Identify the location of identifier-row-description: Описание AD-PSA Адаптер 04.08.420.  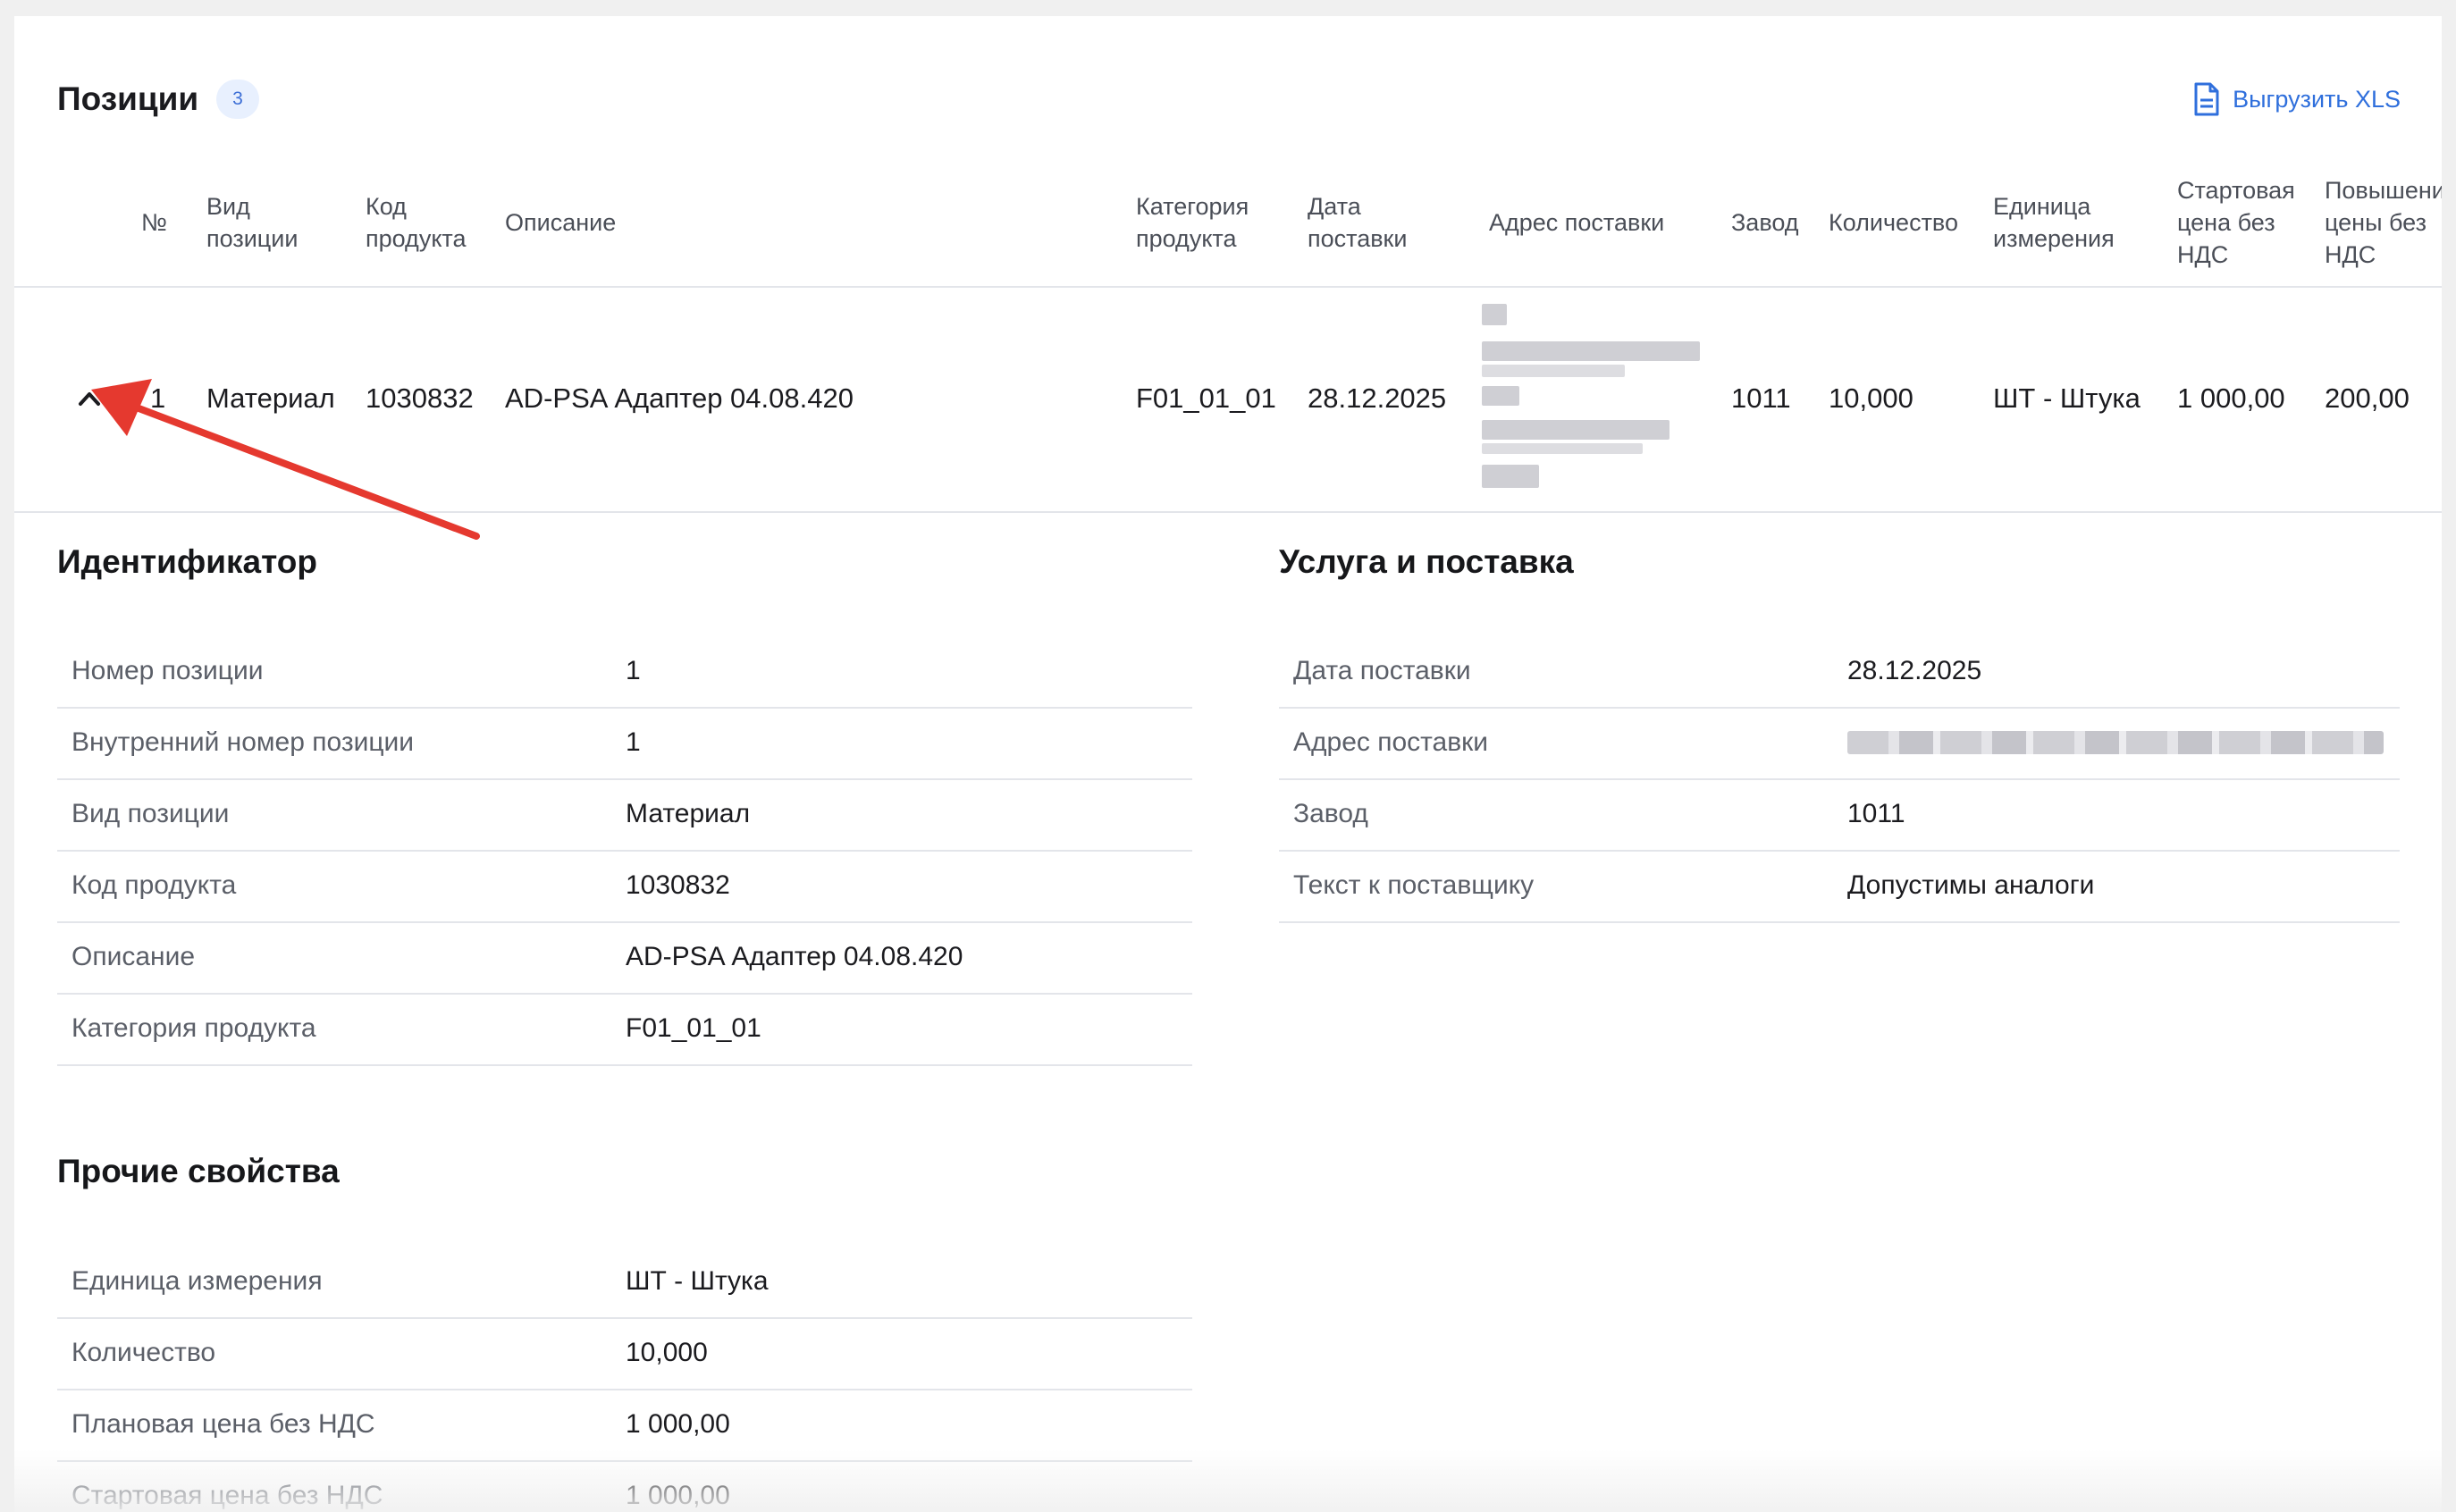
(624, 958).